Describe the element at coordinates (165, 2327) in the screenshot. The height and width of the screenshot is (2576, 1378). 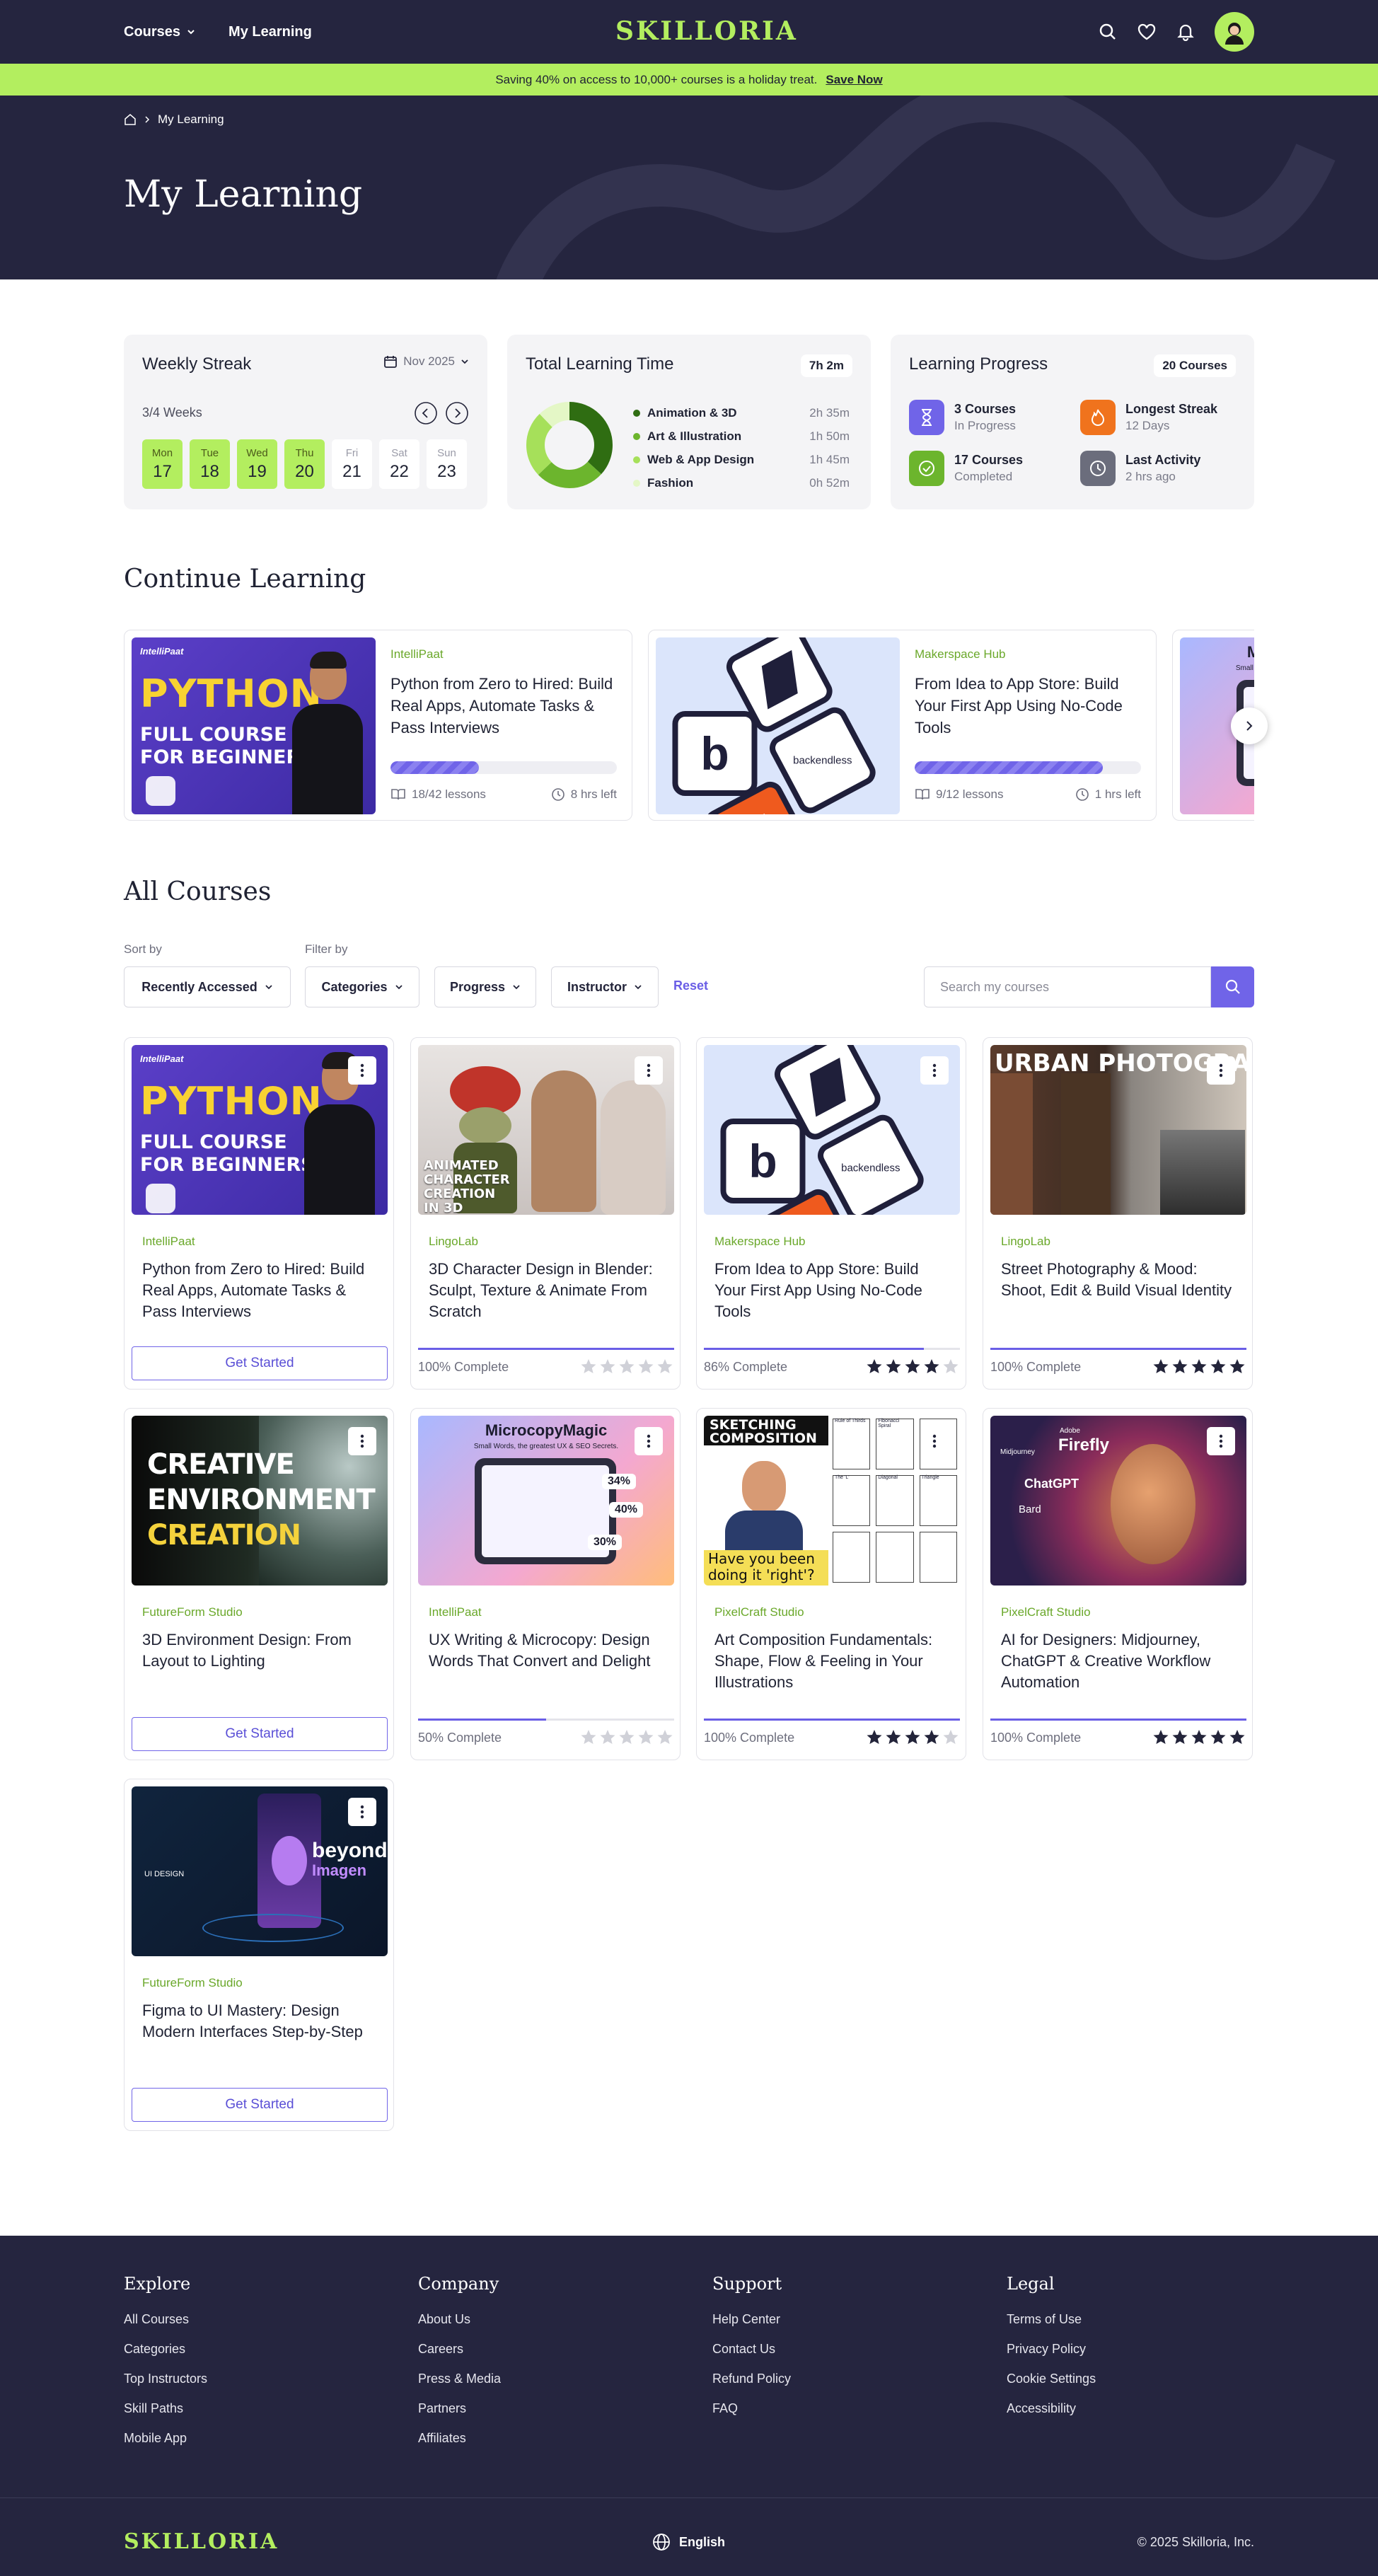
I see `footer-link: All Courses` at that location.